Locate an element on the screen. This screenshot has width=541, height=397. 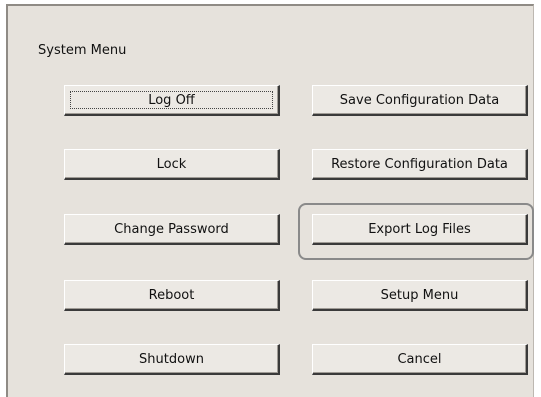
export-log-files-button-label: Export Log Files is located at coordinates (419, 229).